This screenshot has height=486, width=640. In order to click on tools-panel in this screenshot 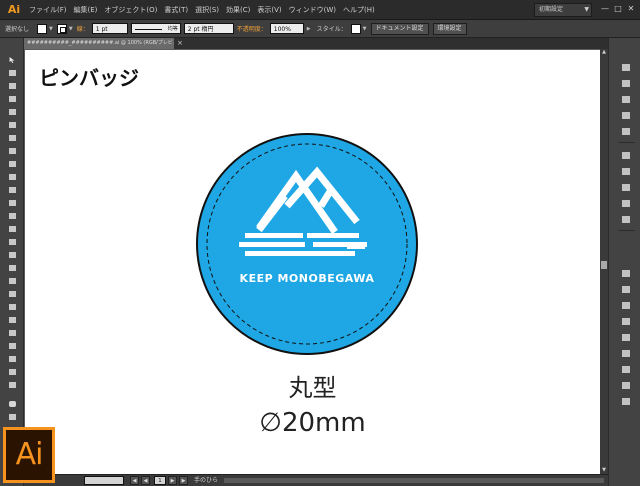, I will do `click(12, 262)`.